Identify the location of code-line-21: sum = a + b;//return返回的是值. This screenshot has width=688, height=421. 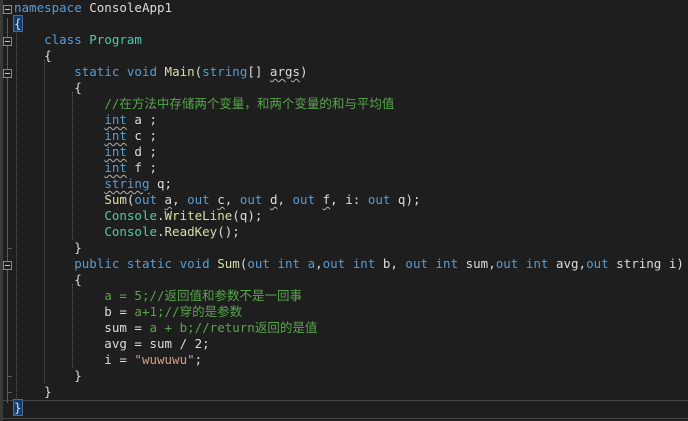
(165, 328).